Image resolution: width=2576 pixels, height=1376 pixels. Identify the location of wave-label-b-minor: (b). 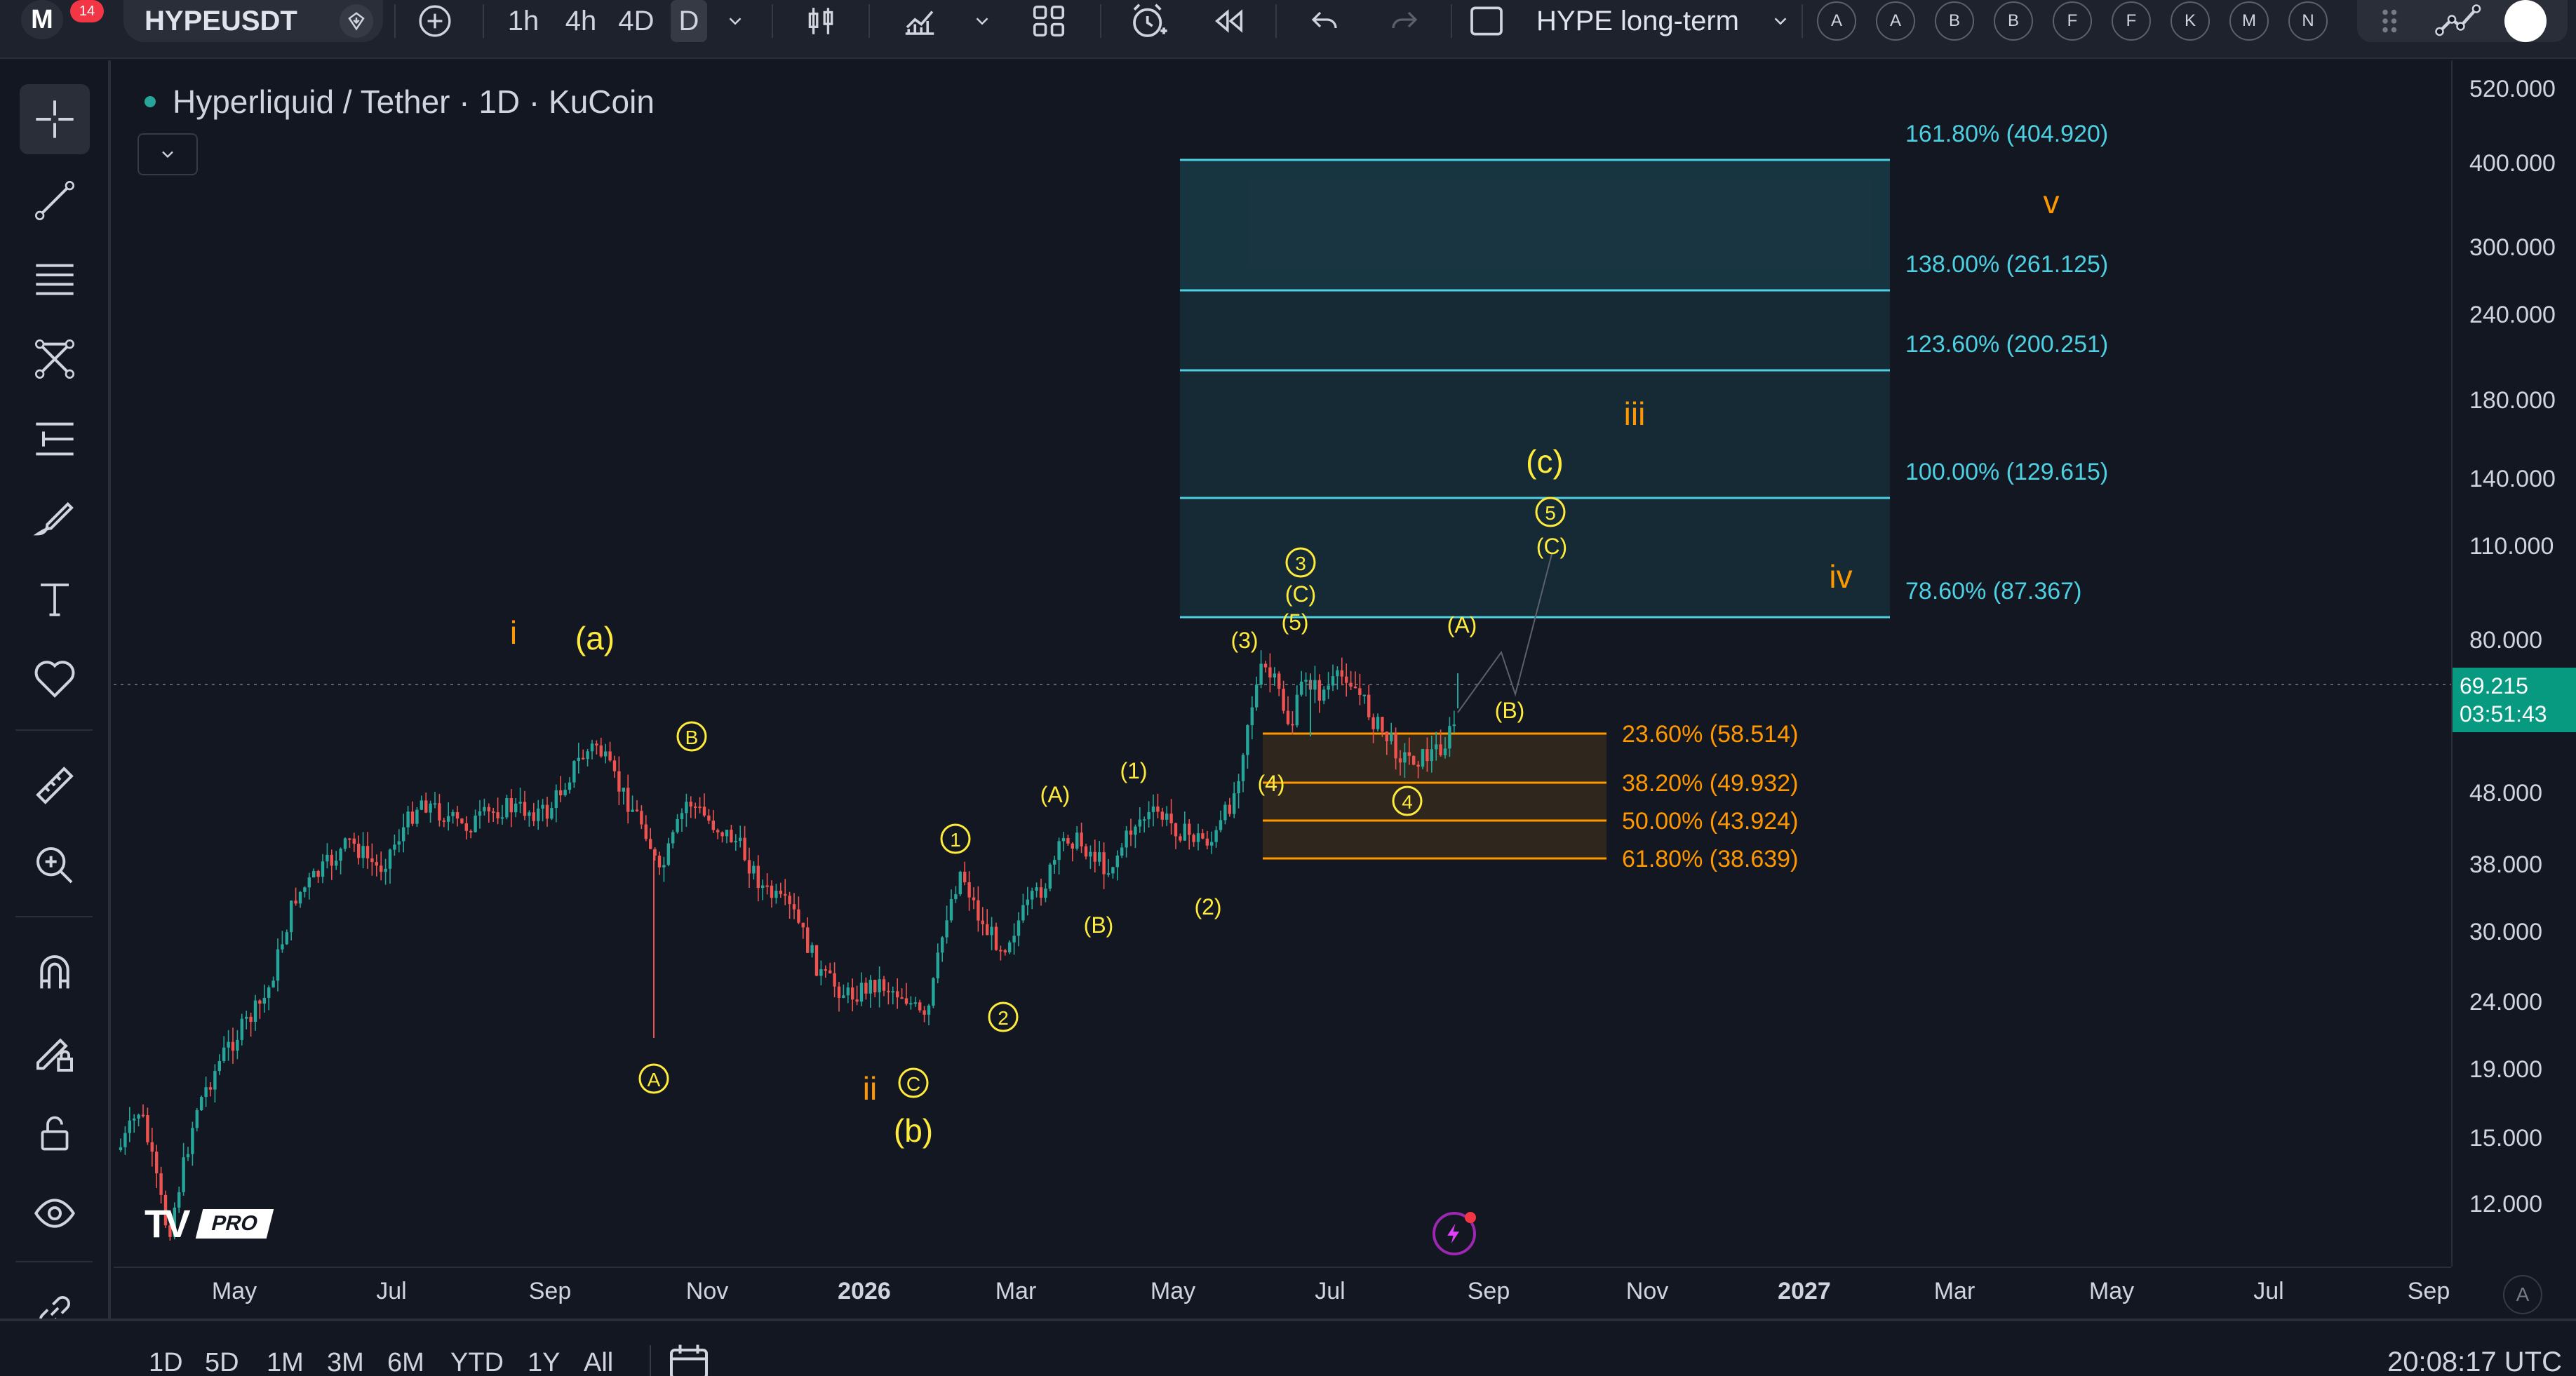
(914, 1130).